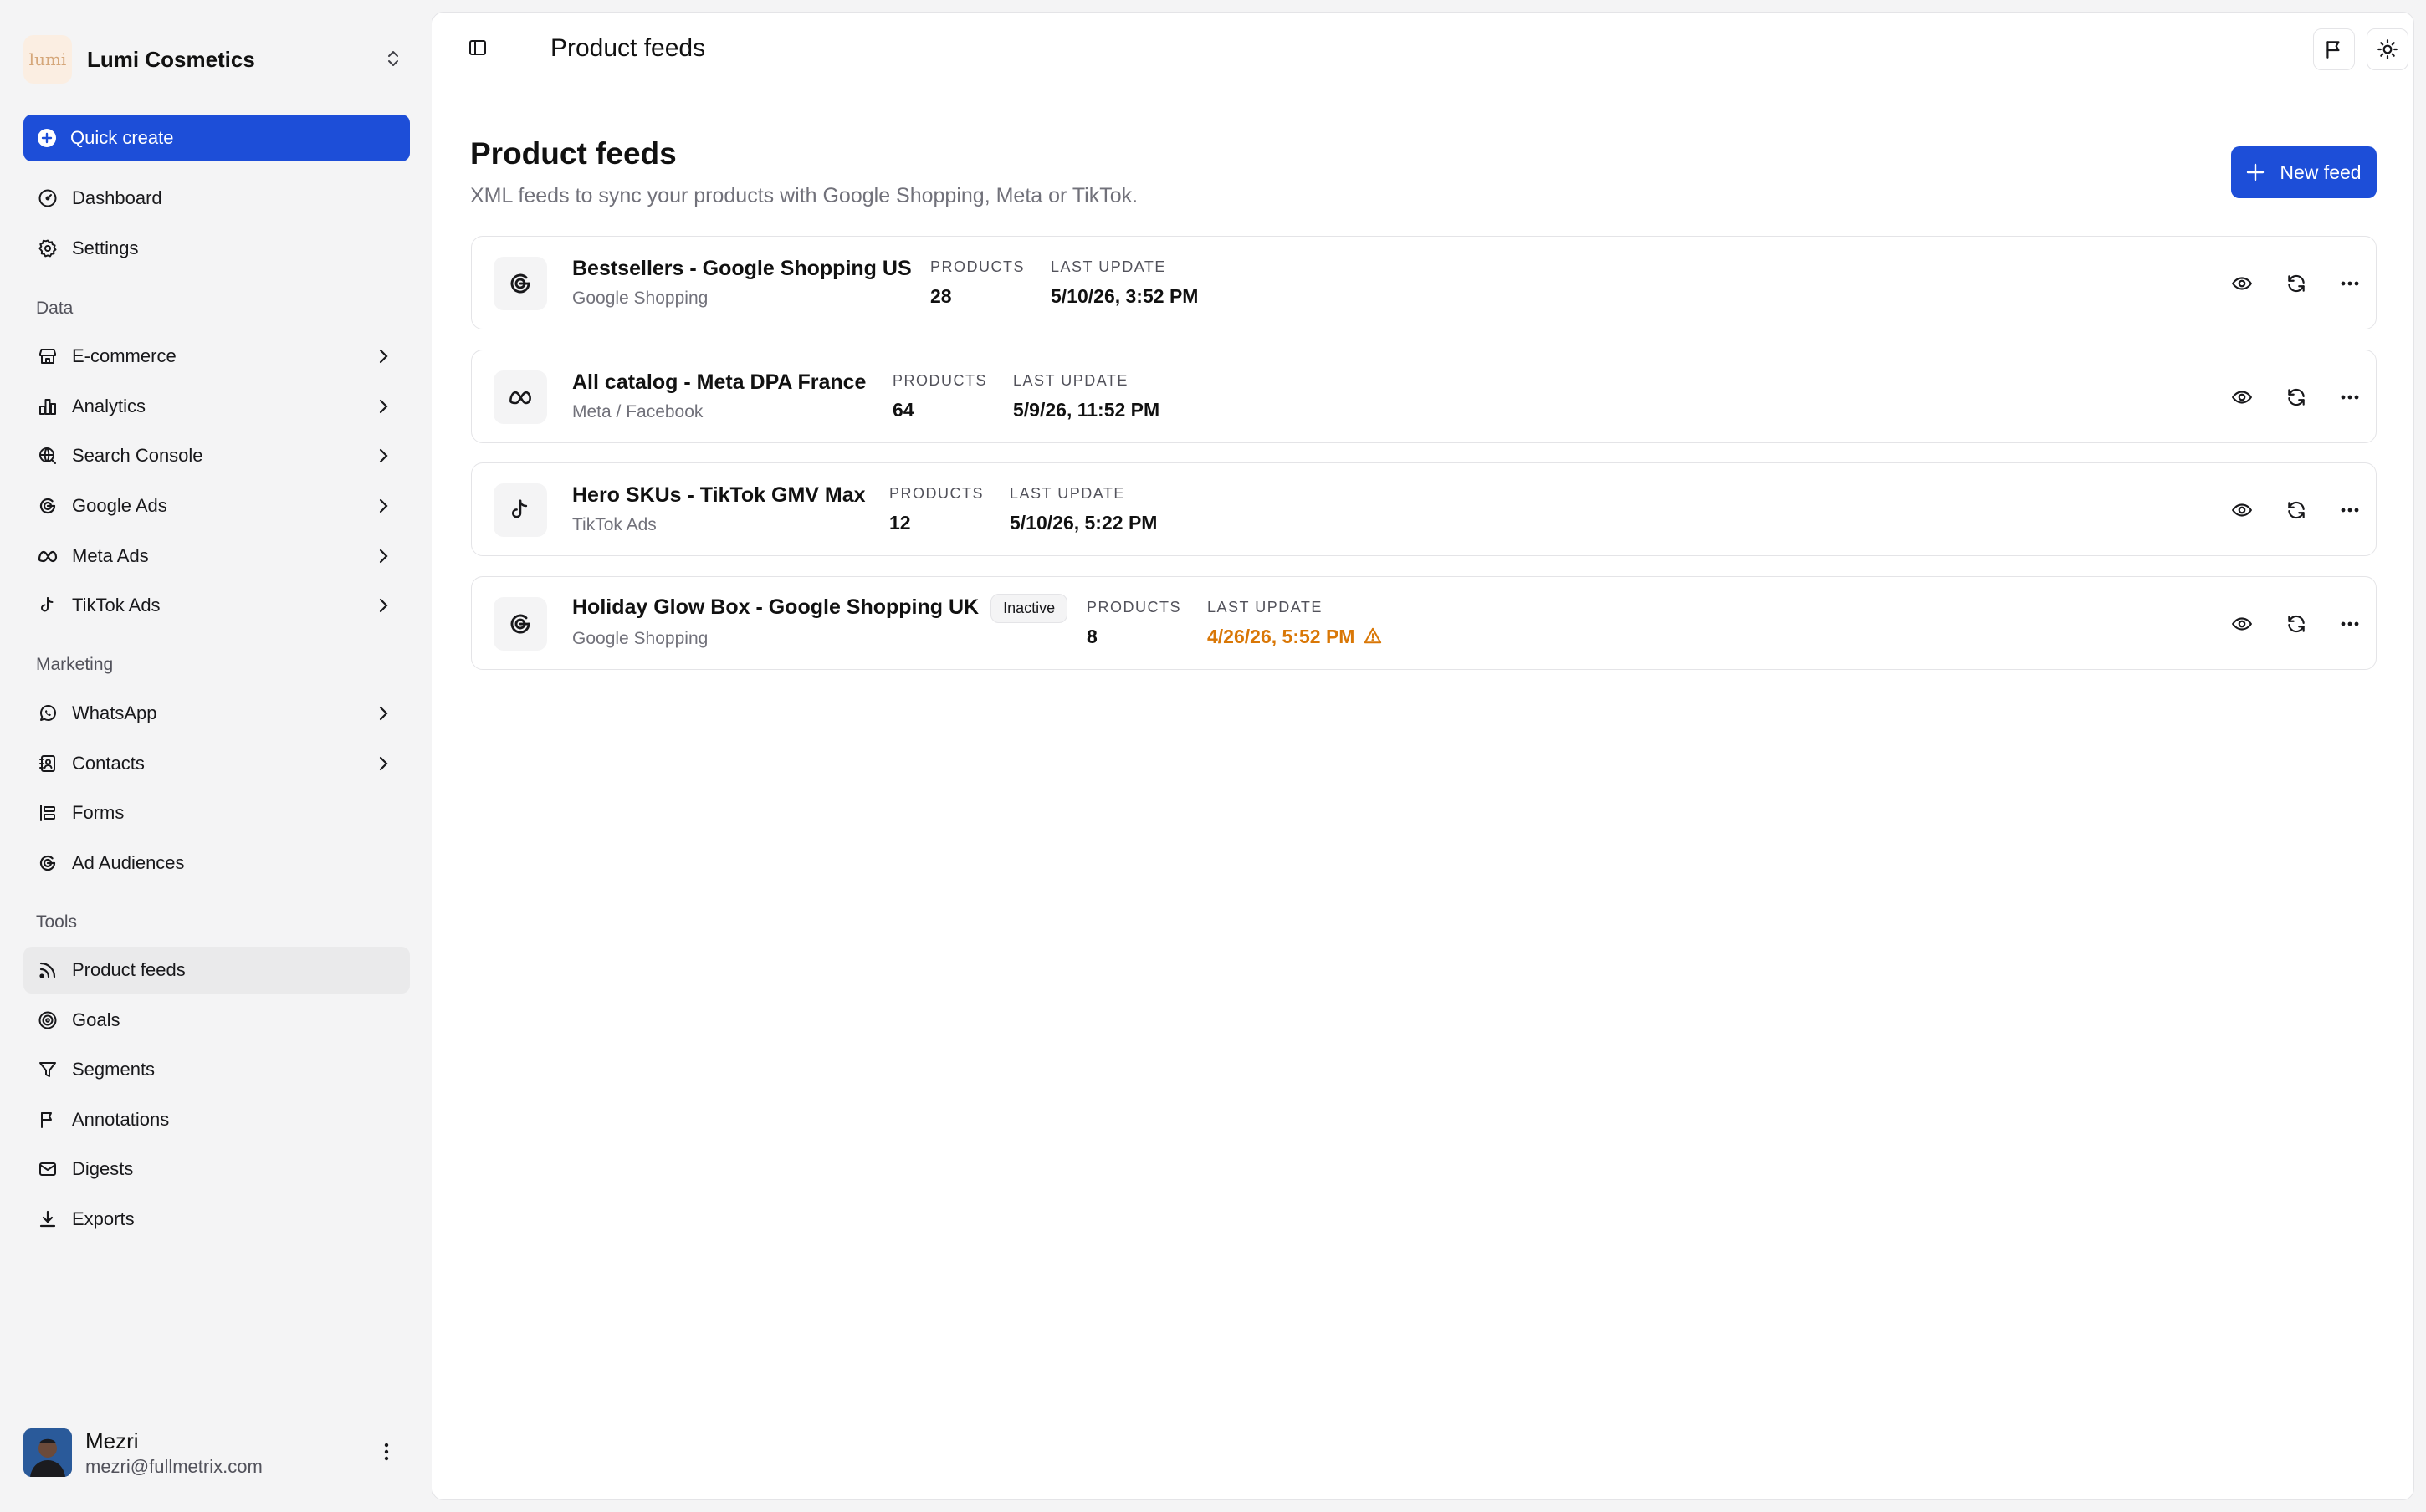 This screenshot has height=1512, width=2426. I want to click on last-update-value: 5/10/26, 3:52 PM, so click(1125, 296).